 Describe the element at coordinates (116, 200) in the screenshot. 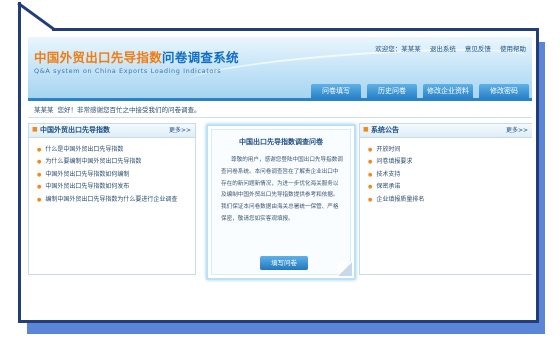

I see `list-item: ● 编制中国外贸出口先导指数为什么要进行企业调查` at that location.